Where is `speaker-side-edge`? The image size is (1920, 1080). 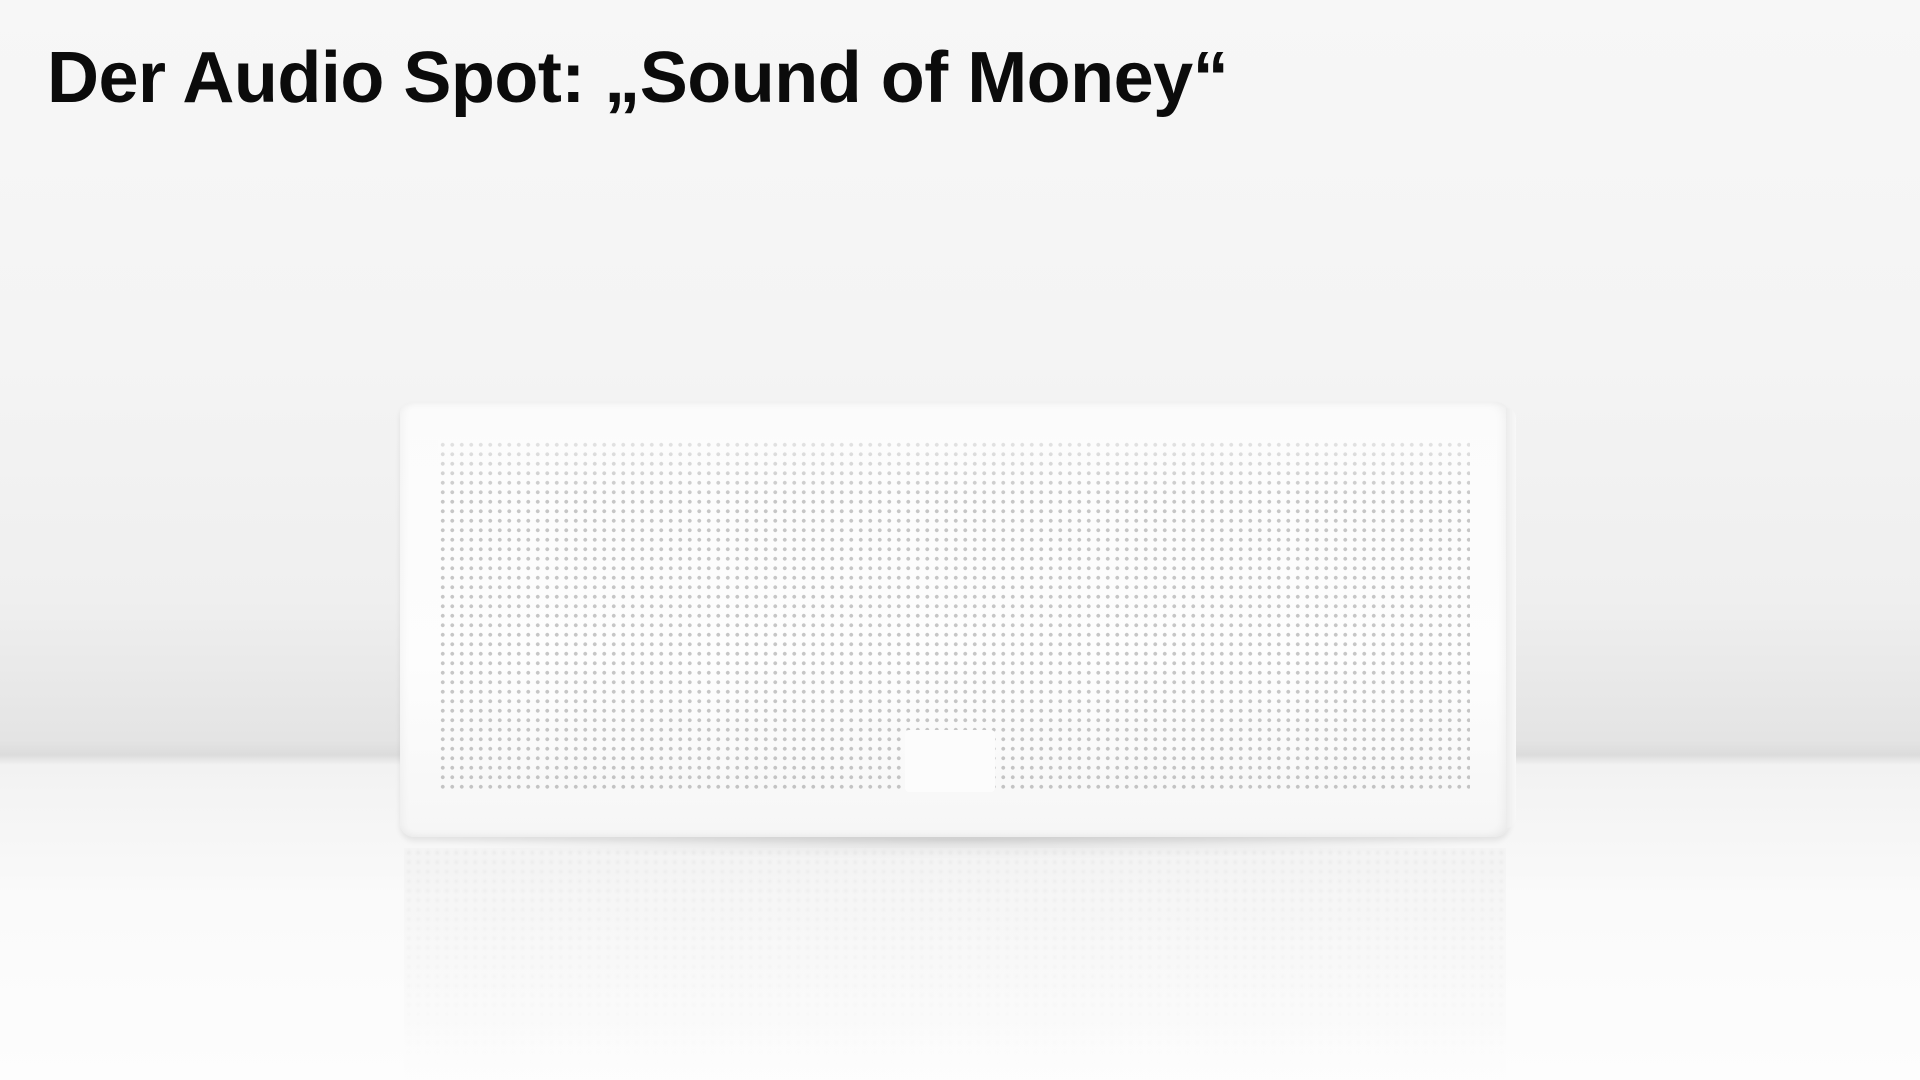 speaker-side-edge is located at coordinates (1511, 618).